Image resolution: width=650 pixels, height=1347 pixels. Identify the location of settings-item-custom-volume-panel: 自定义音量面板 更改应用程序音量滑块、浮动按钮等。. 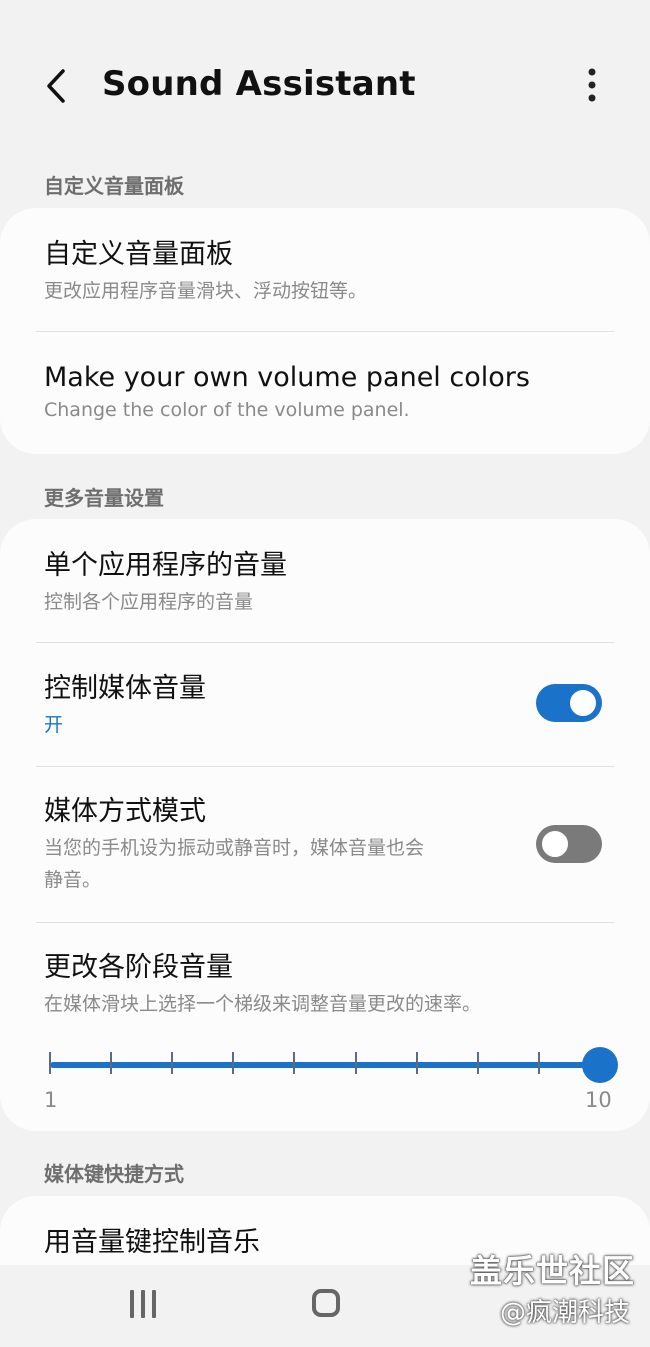
(205, 272).